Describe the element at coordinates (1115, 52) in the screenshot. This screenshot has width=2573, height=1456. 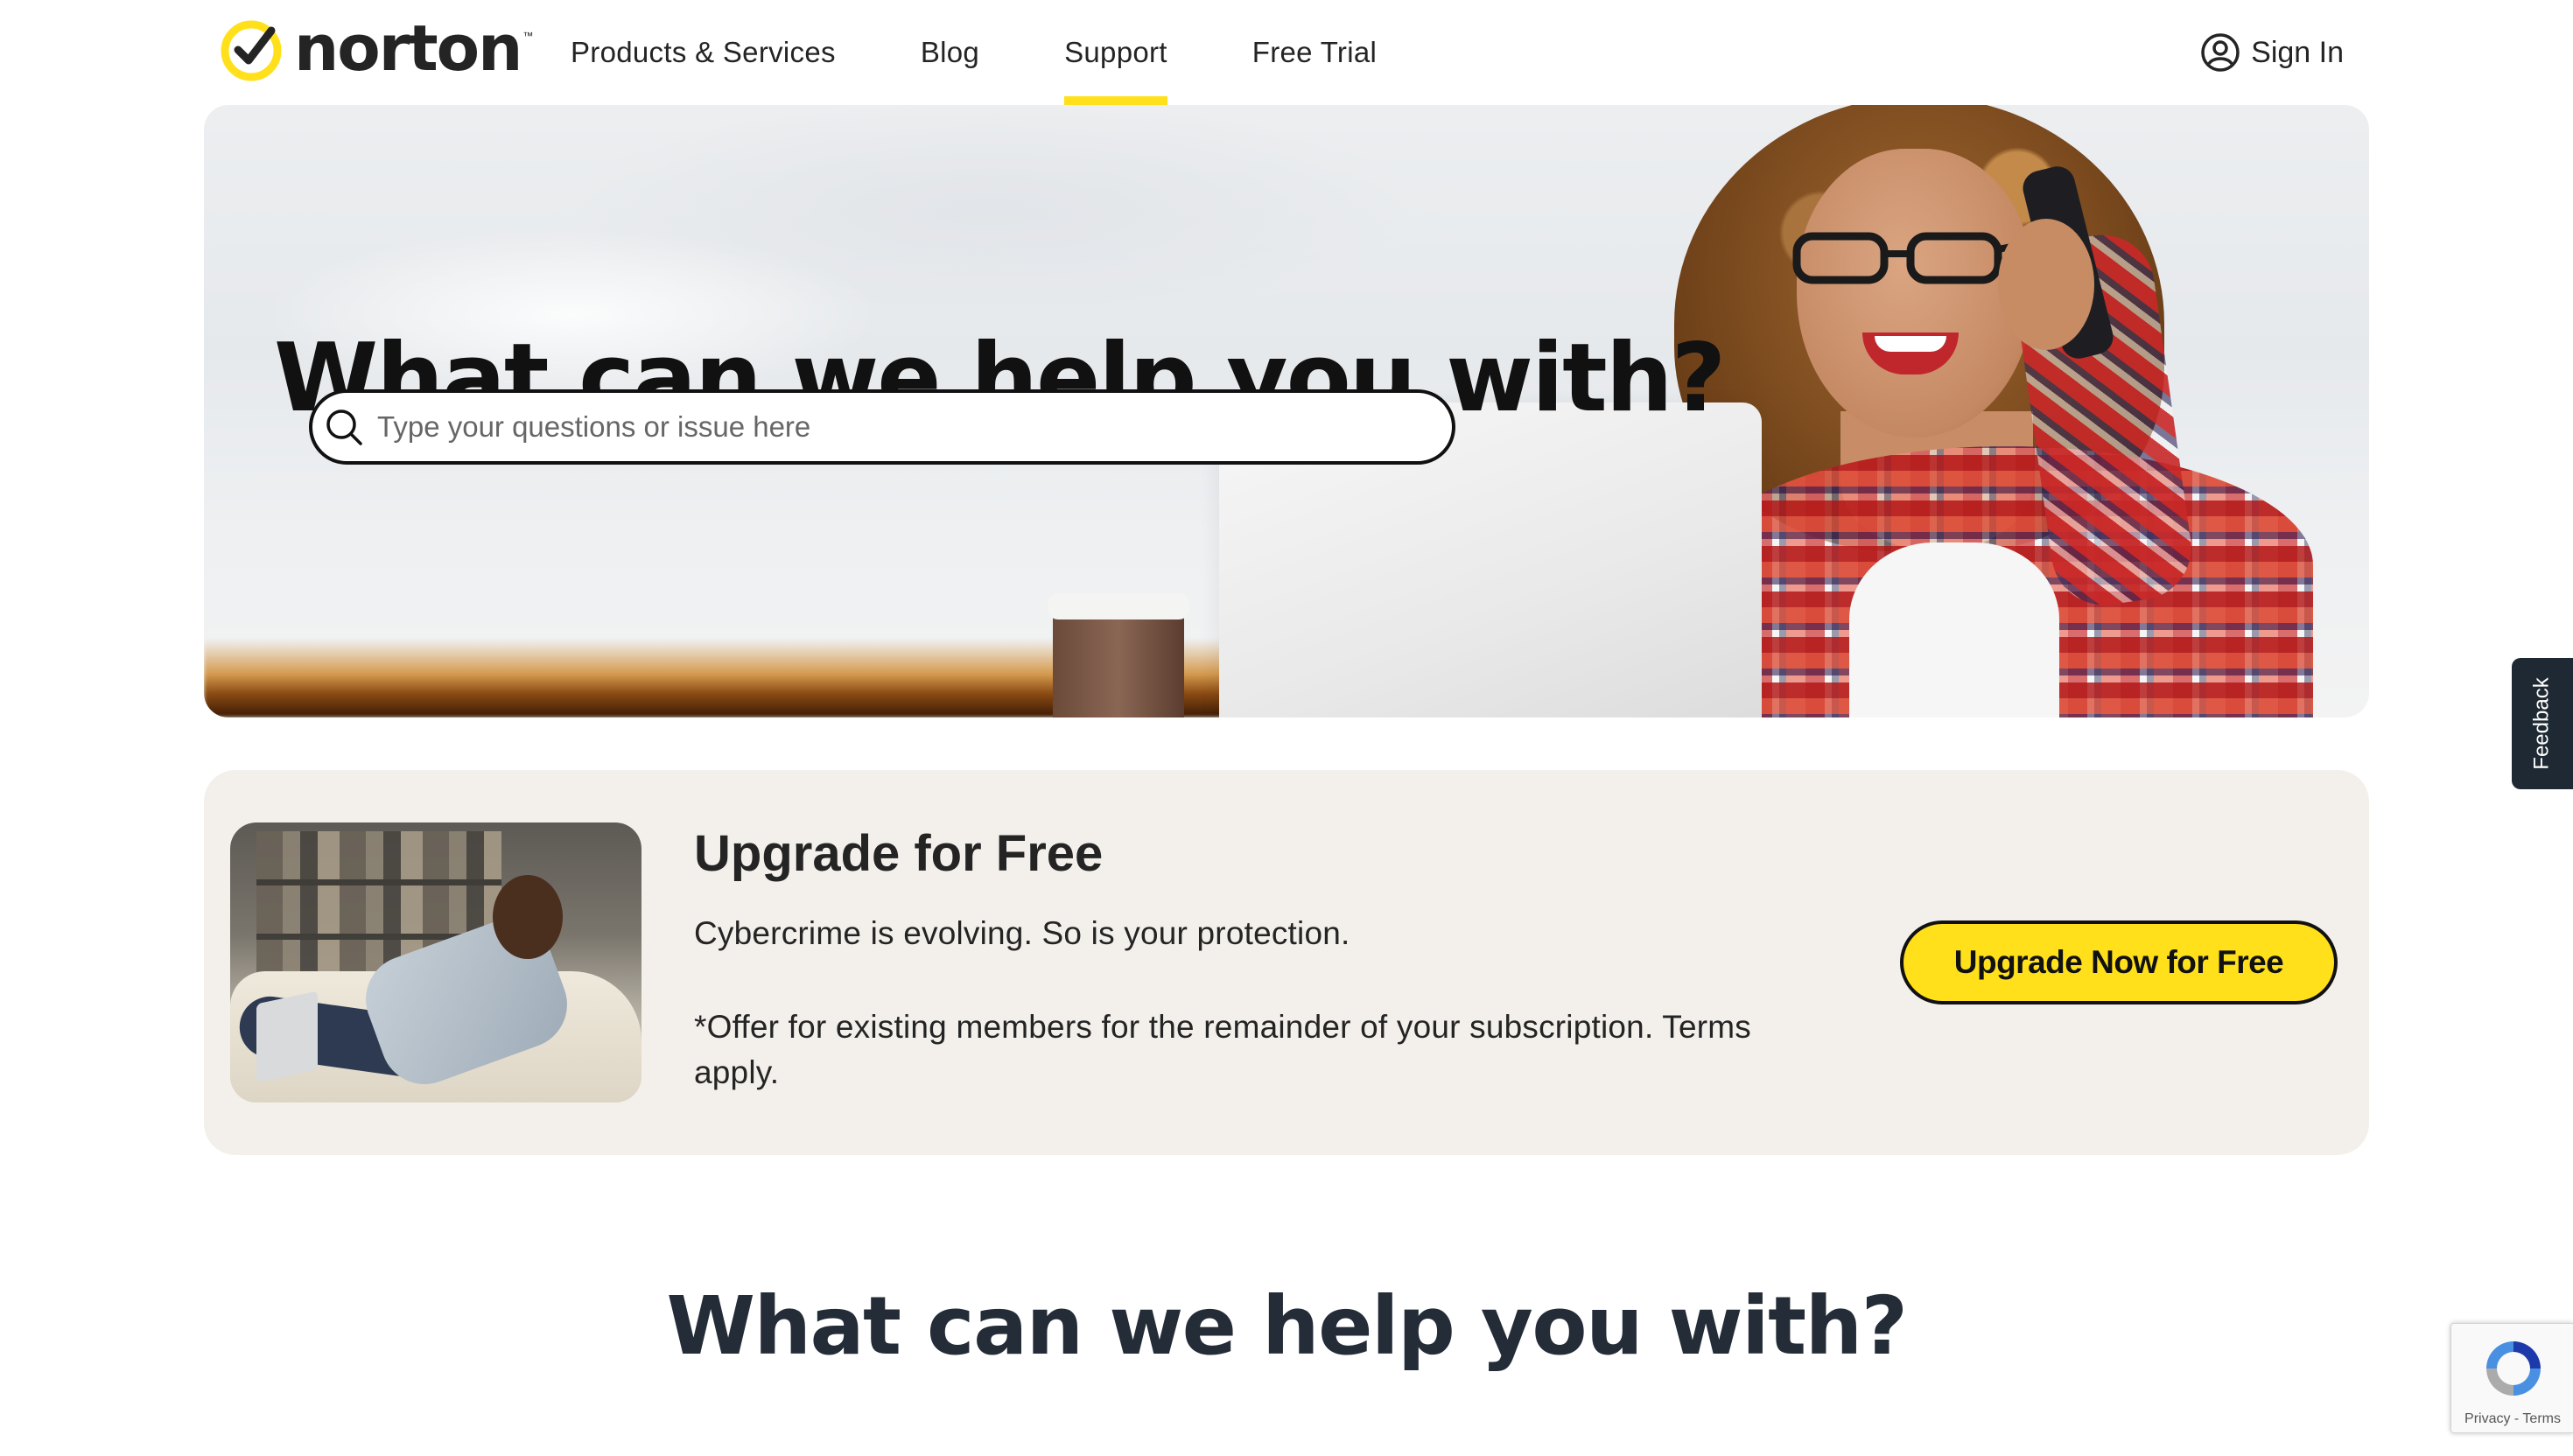
I see `nav-support: Support` at that location.